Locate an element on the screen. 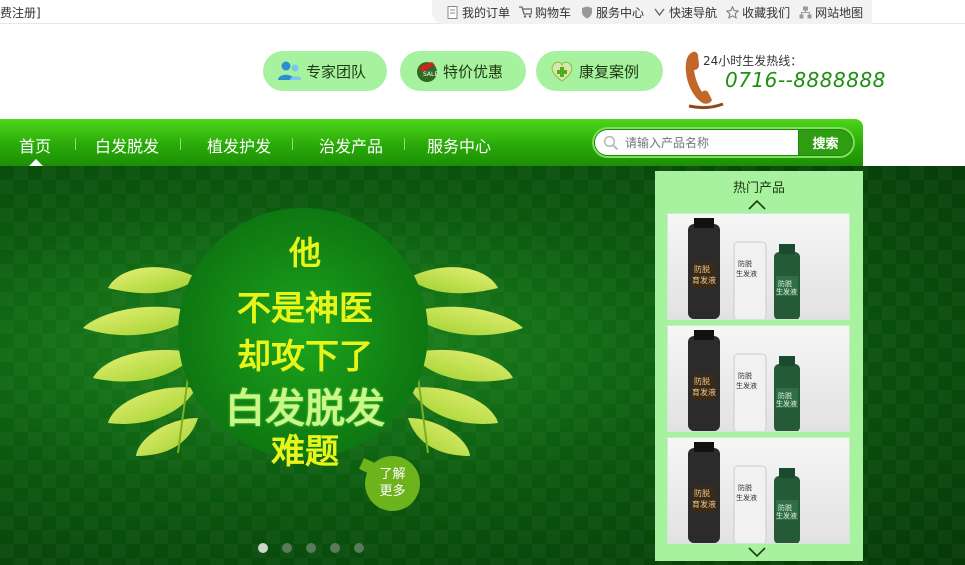 This screenshot has width=965, height=565. cart-link: 购物车 is located at coordinates (545, 12).